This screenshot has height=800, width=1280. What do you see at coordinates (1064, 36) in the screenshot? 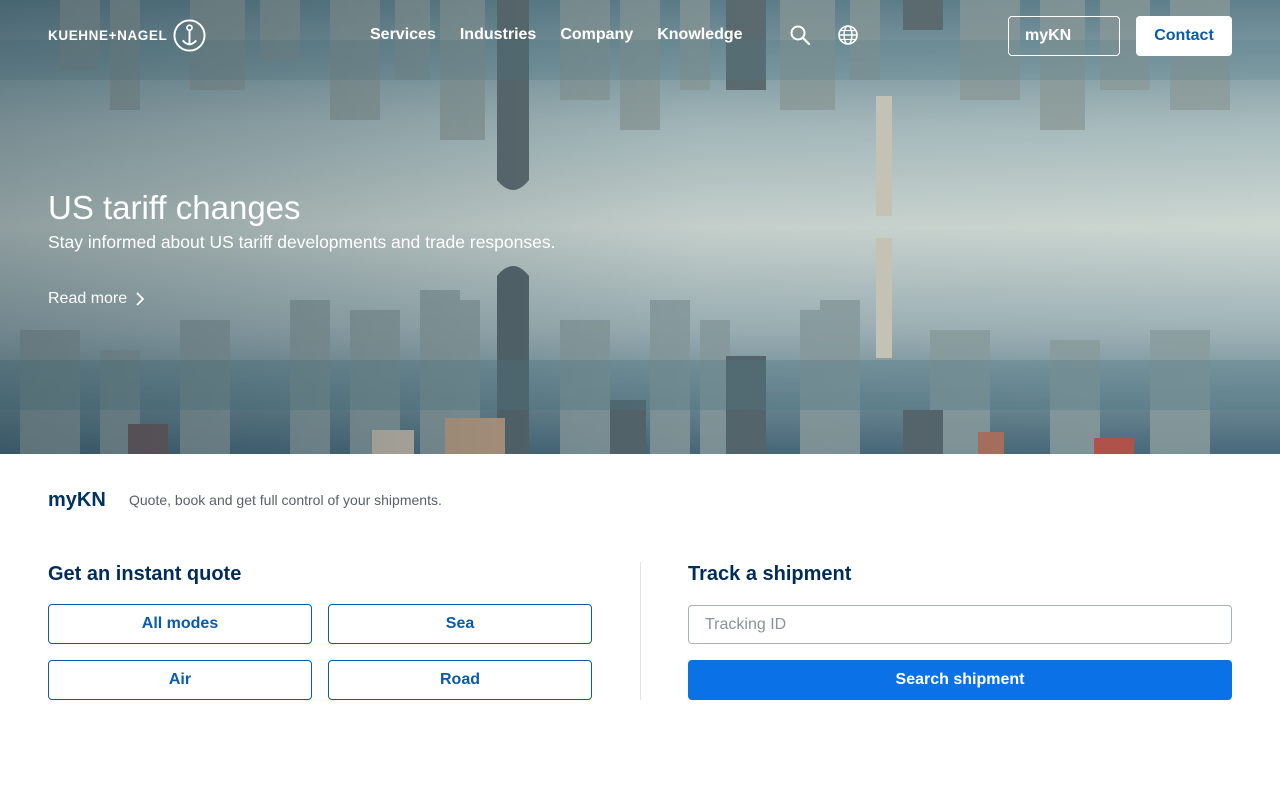
I see `mykn-button: myKN` at bounding box center [1064, 36].